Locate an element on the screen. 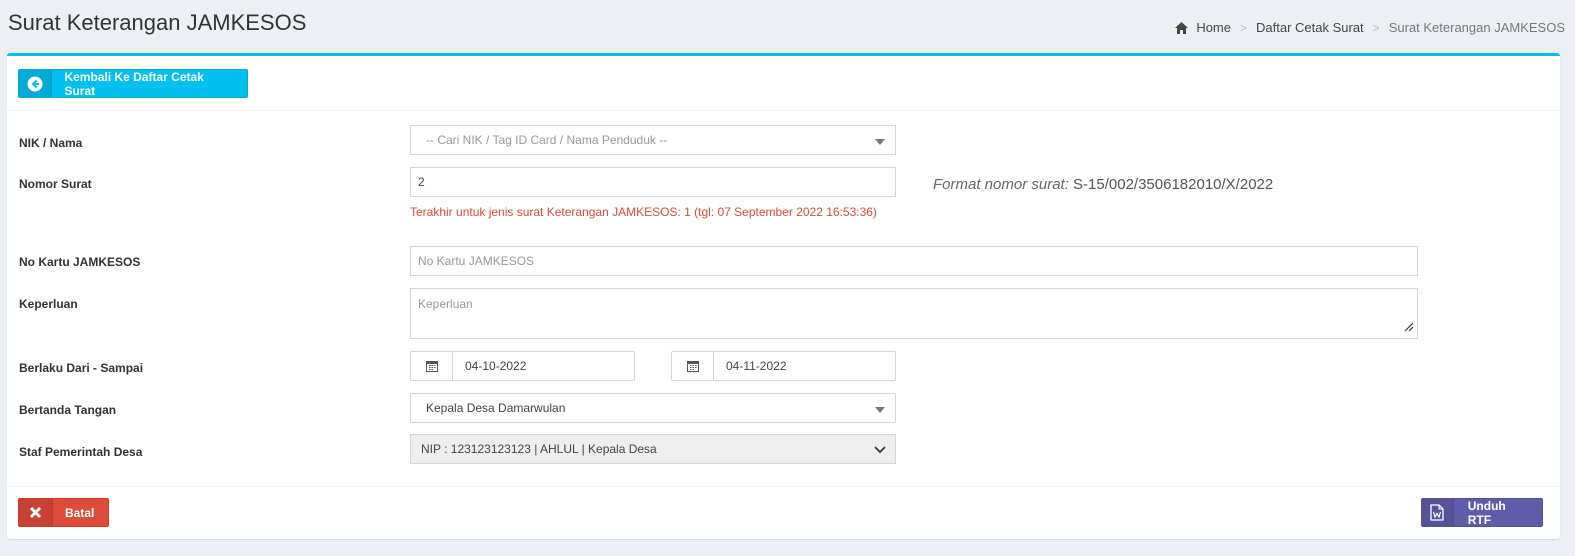  berlaku-dari-value: 04-10-2022 is located at coordinates (496, 366).